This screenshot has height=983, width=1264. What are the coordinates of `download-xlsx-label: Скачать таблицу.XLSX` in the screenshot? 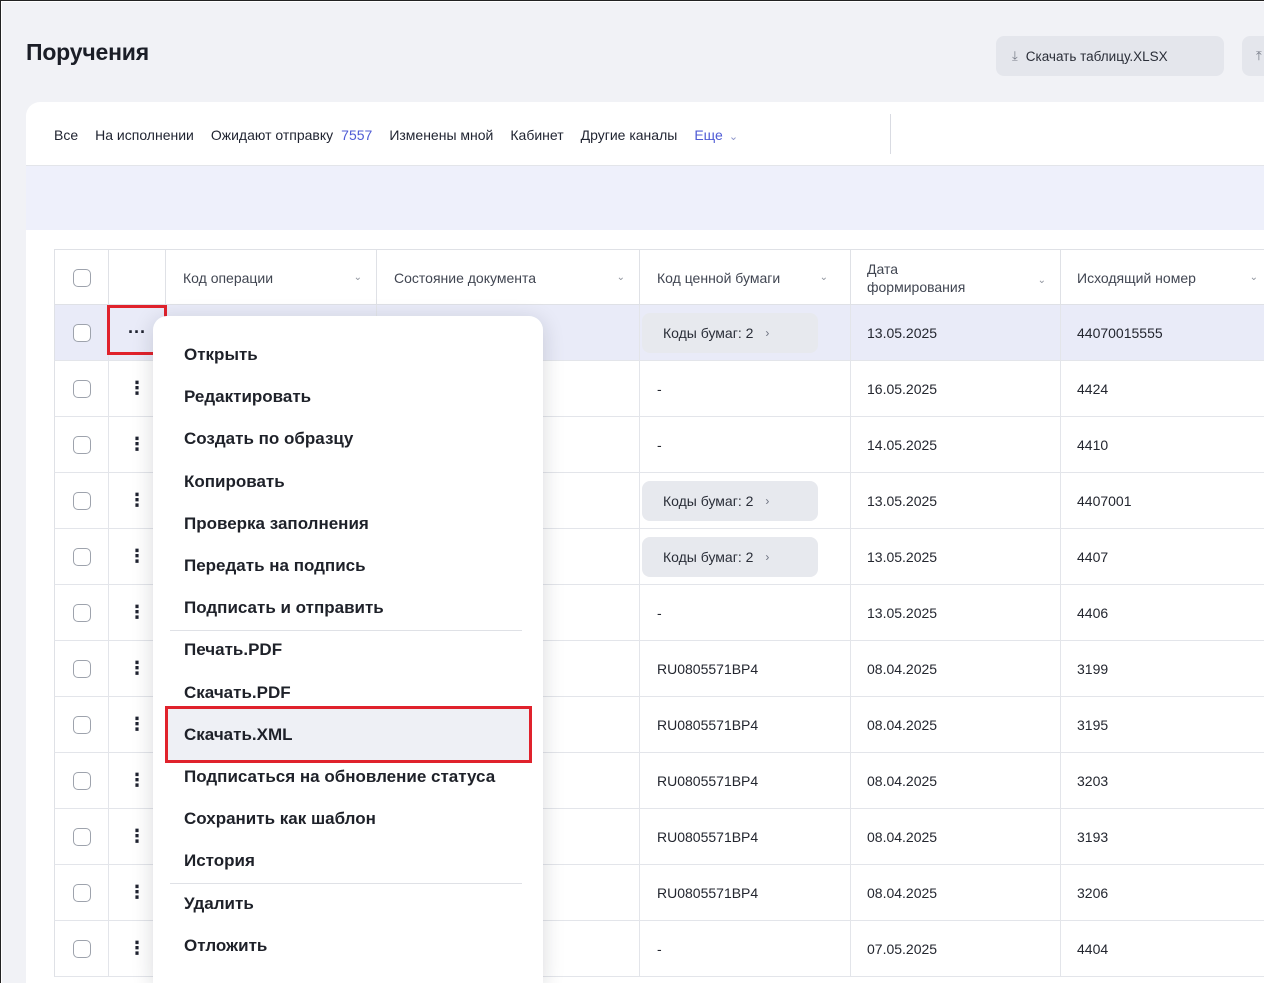 It's located at (1096, 56).